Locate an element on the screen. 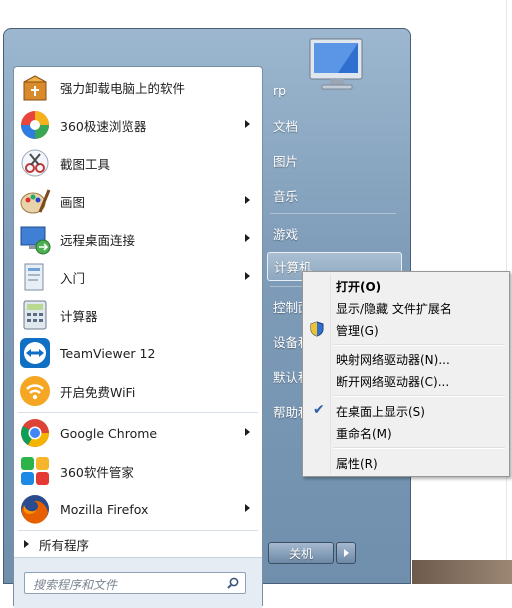  context-item-manage: 管理(G) is located at coordinates (406, 330).